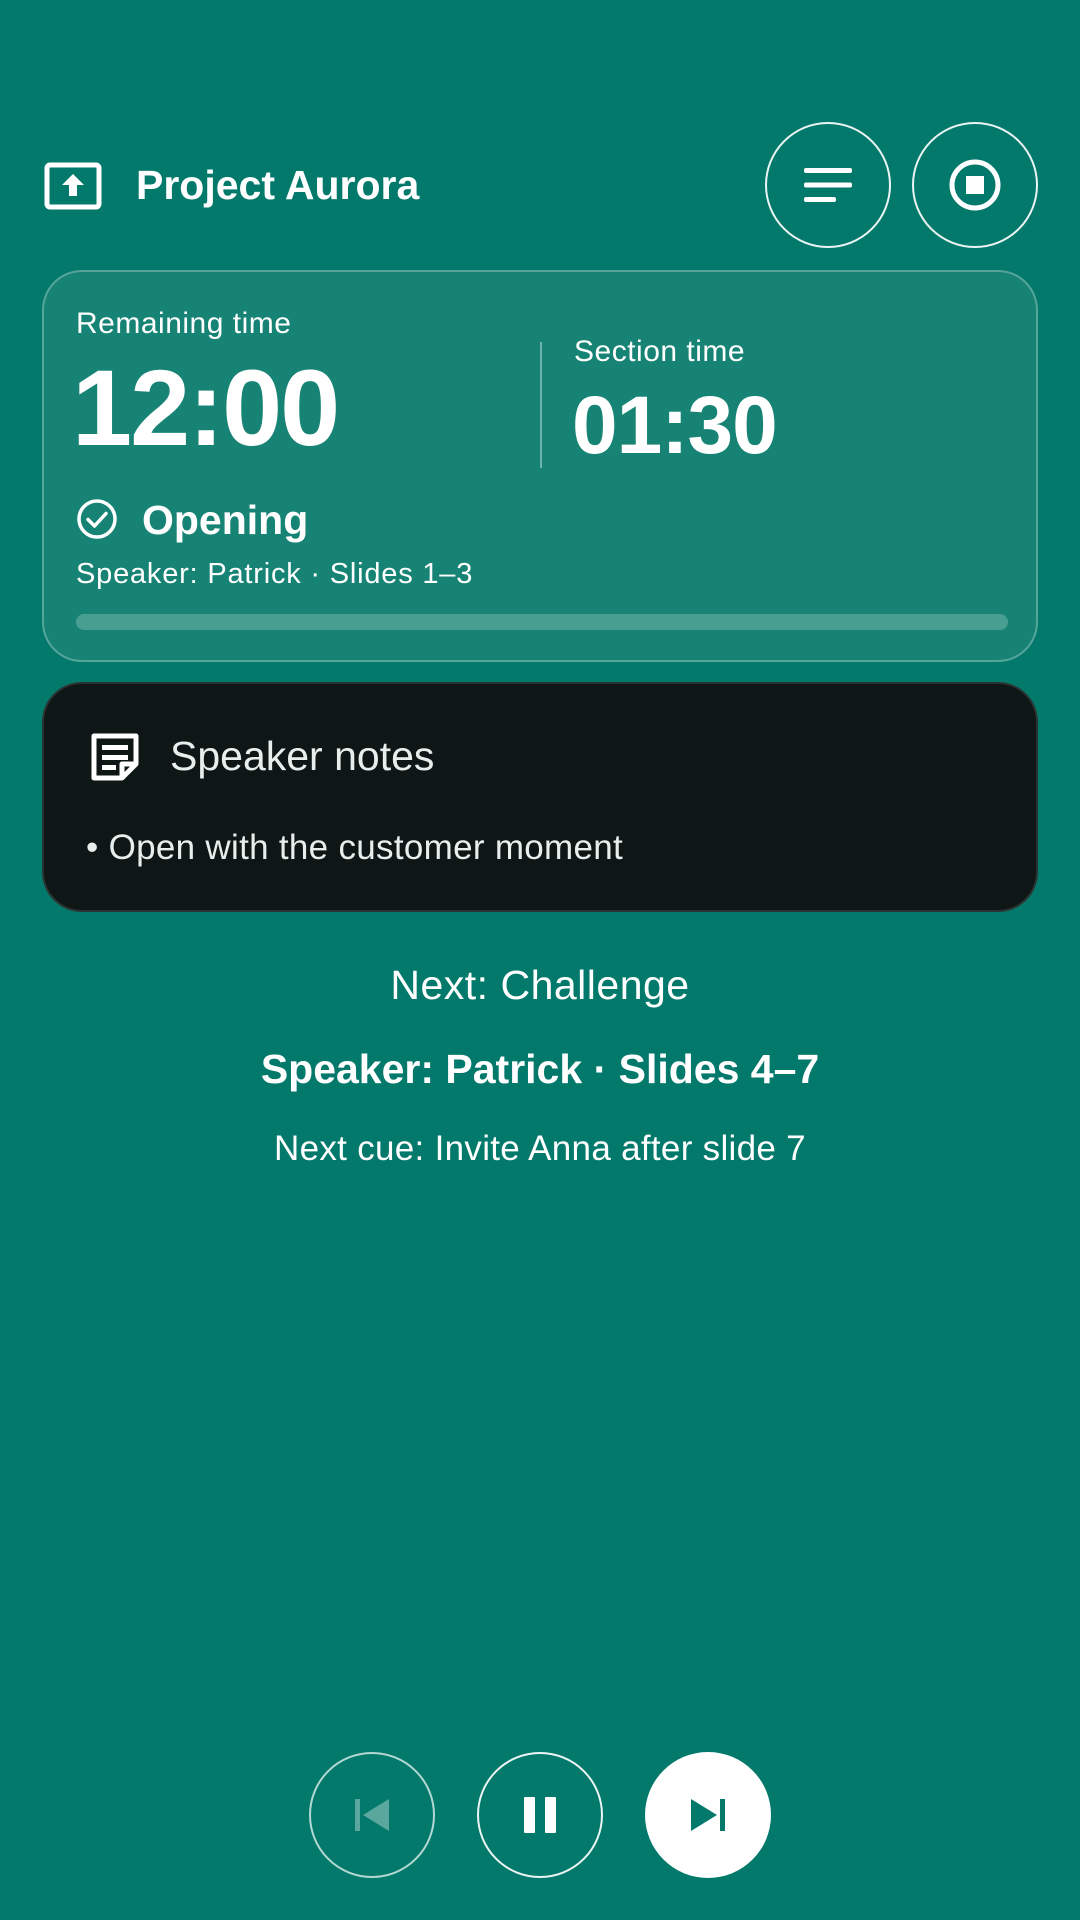 The image size is (1080, 1920). I want to click on current-section-meta: Speaker: Patrick · Slides 1–3, so click(275, 574).